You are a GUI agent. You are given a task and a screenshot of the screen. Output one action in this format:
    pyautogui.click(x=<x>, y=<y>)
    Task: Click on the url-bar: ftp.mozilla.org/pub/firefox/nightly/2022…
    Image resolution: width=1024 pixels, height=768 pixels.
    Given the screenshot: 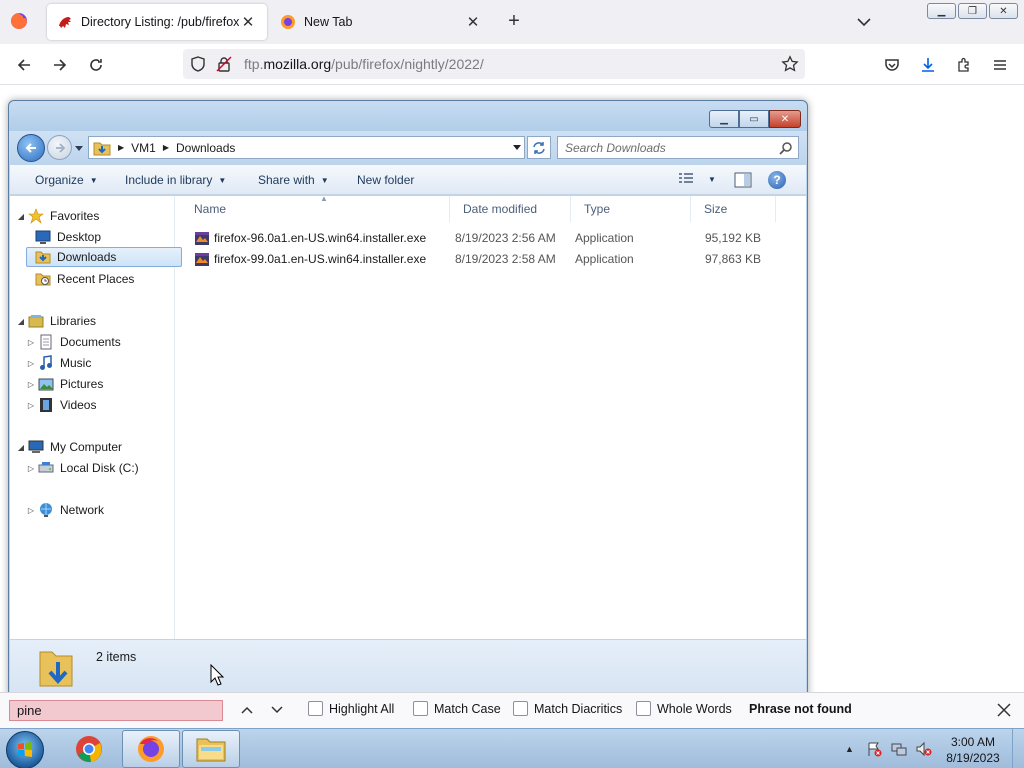 What is the action you would take?
    pyautogui.click(x=494, y=64)
    